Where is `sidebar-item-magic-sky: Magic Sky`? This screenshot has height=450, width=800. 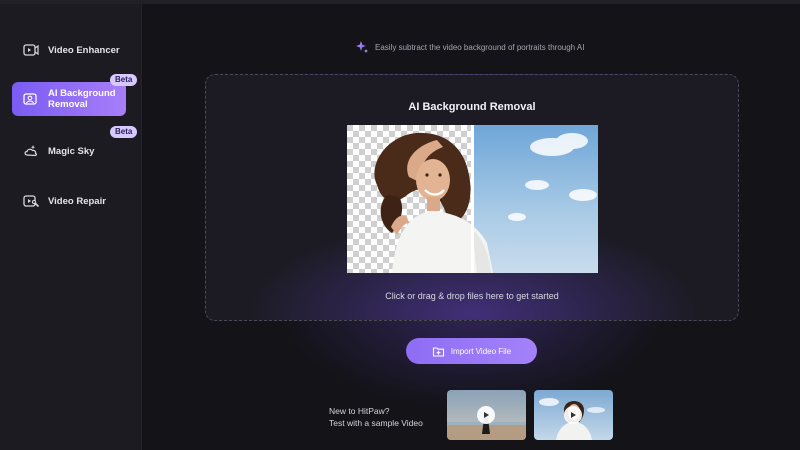
sidebar-item-magic-sky: Magic Sky is located at coordinates (69, 151).